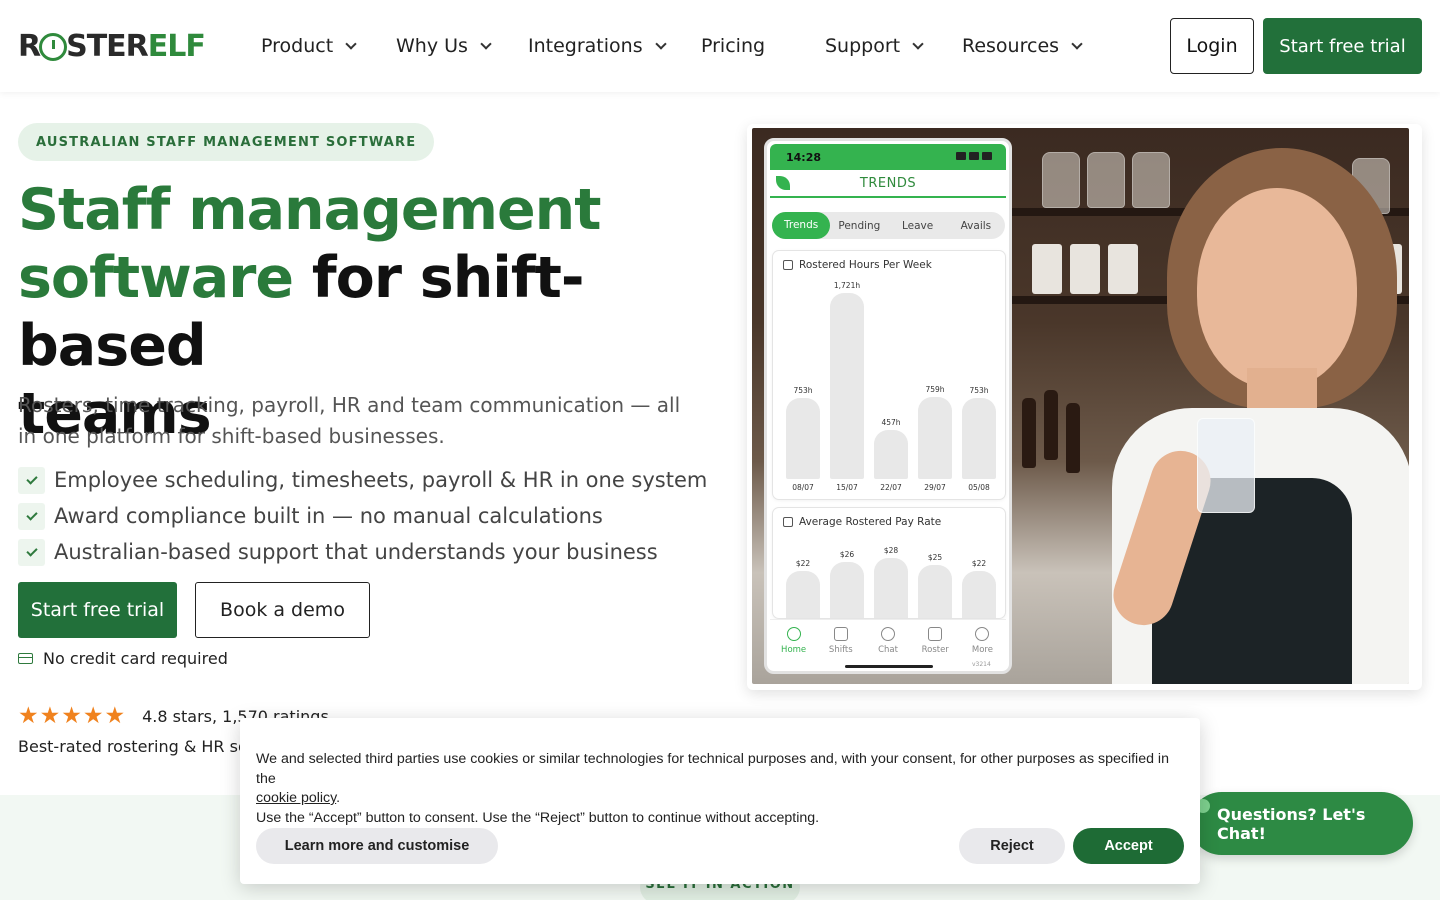 This screenshot has height=900, width=1440. I want to click on bar-chart-icon, so click(788, 522).